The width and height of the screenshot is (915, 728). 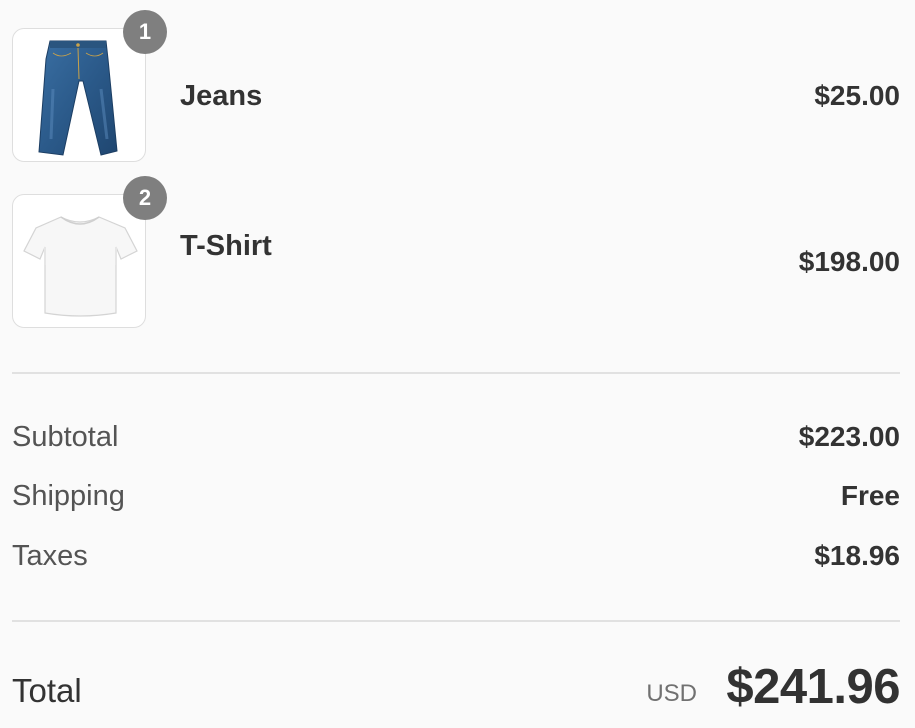 What do you see at coordinates (226, 246) in the screenshot?
I see `product-name: T-Shirt` at bounding box center [226, 246].